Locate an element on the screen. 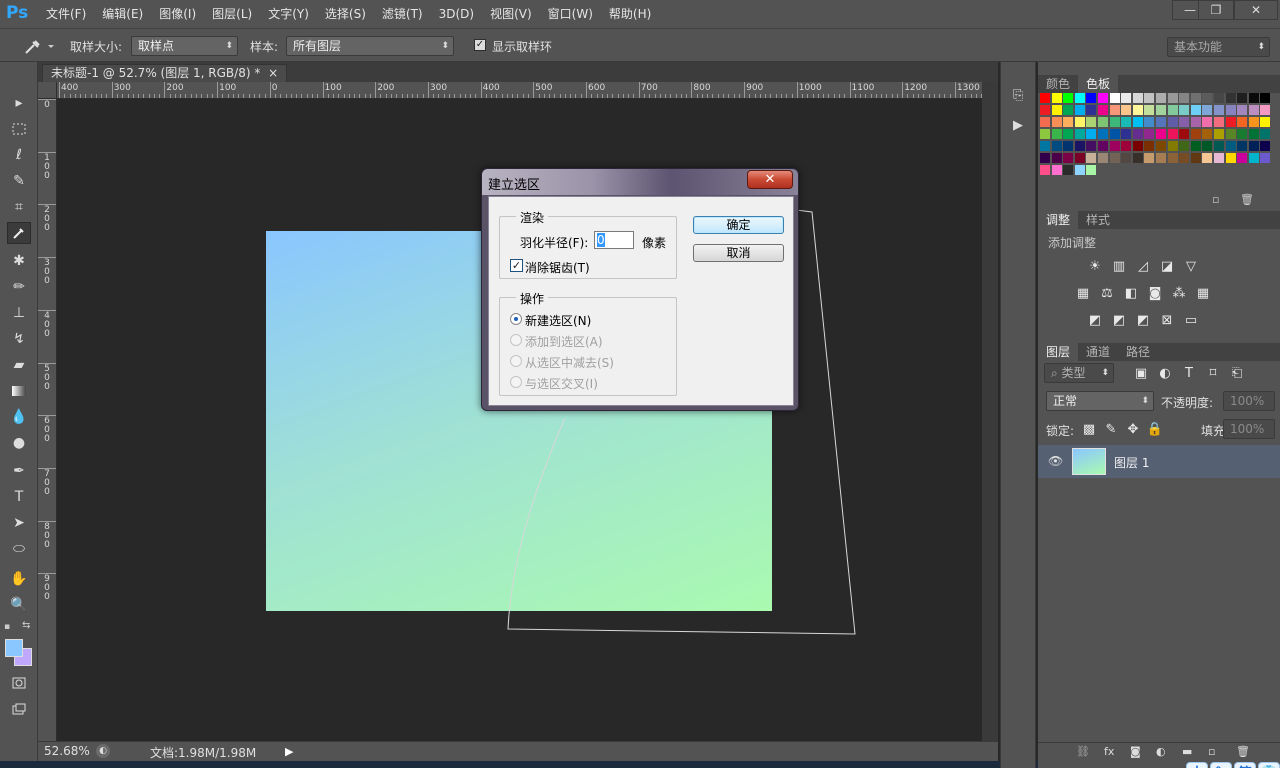 The height and width of the screenshot is (768, 1280). workspace-select: 基本功能 ⬍ is located at coordinates (1218, 47).